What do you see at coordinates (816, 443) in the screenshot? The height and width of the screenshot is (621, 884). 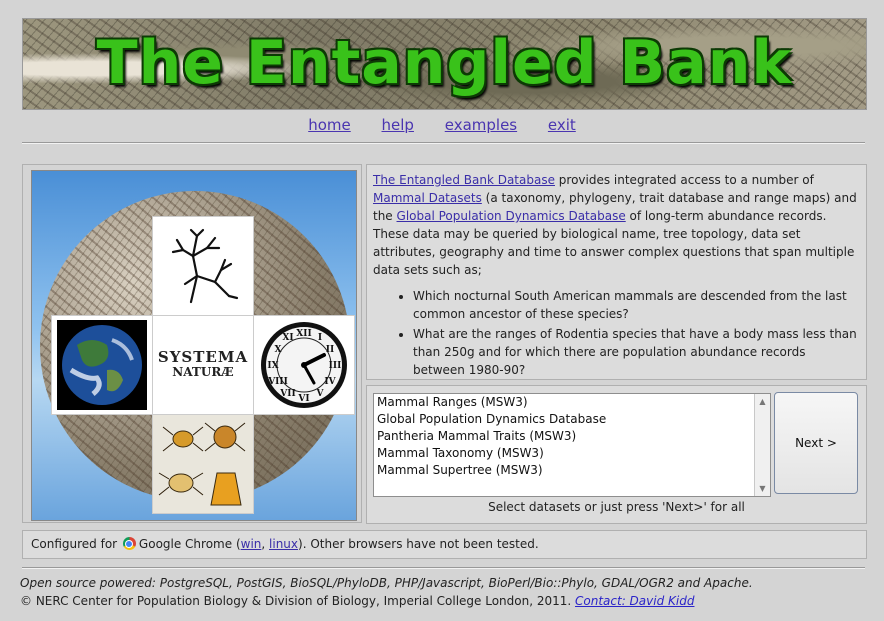 I see `next-button: Next >` at bounding box center [816, 443].